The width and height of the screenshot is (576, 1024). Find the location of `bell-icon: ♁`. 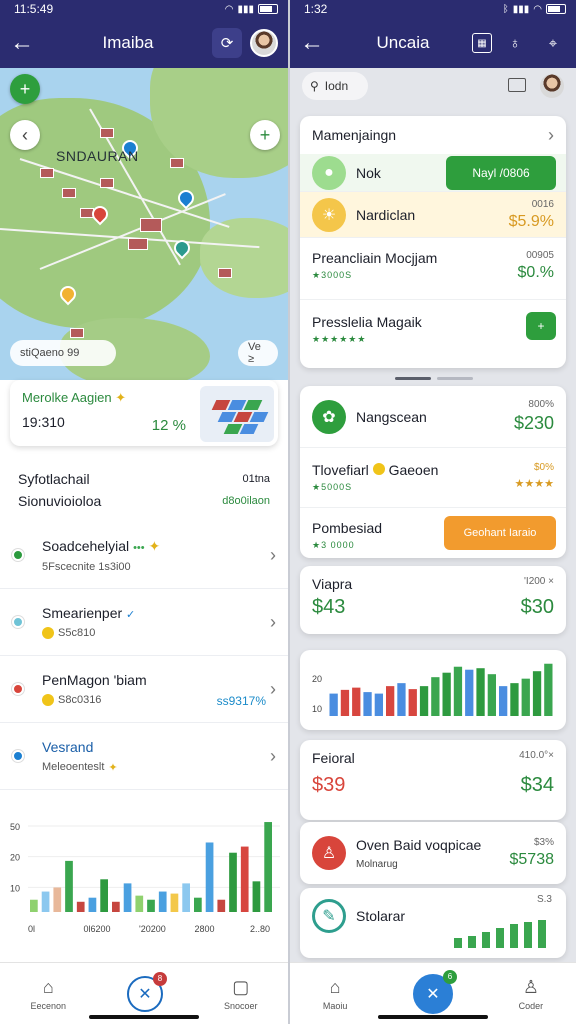

bell-icon: ♁ is located at coordinates (515, 43).